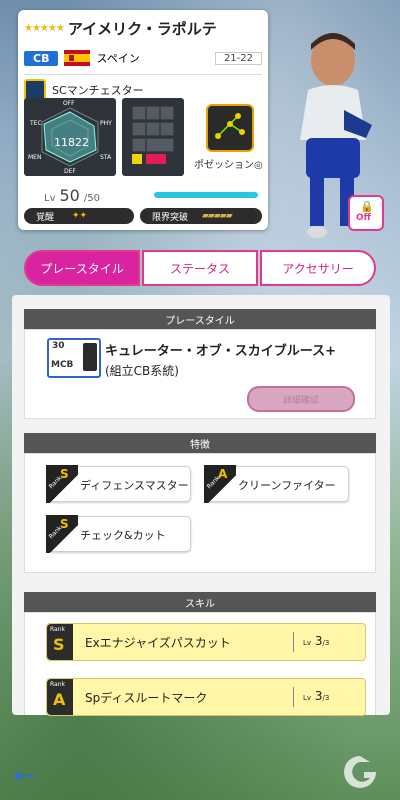 The width and height of the screenshot is (400, 800). I want to click on play-style-title: キュレーター・オブ・スカイブルース+, so click(220, 351).